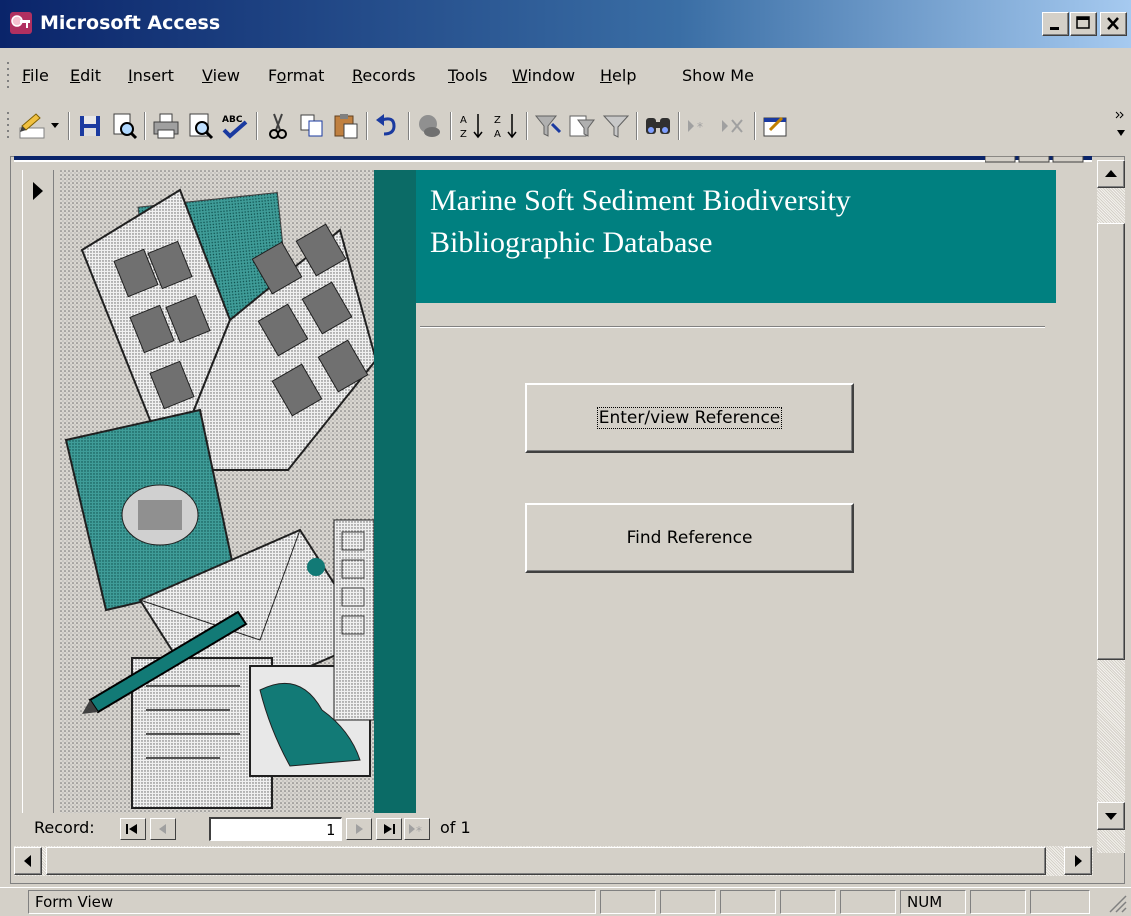  I want to click on new-record-icon: *, so click(700, 126).